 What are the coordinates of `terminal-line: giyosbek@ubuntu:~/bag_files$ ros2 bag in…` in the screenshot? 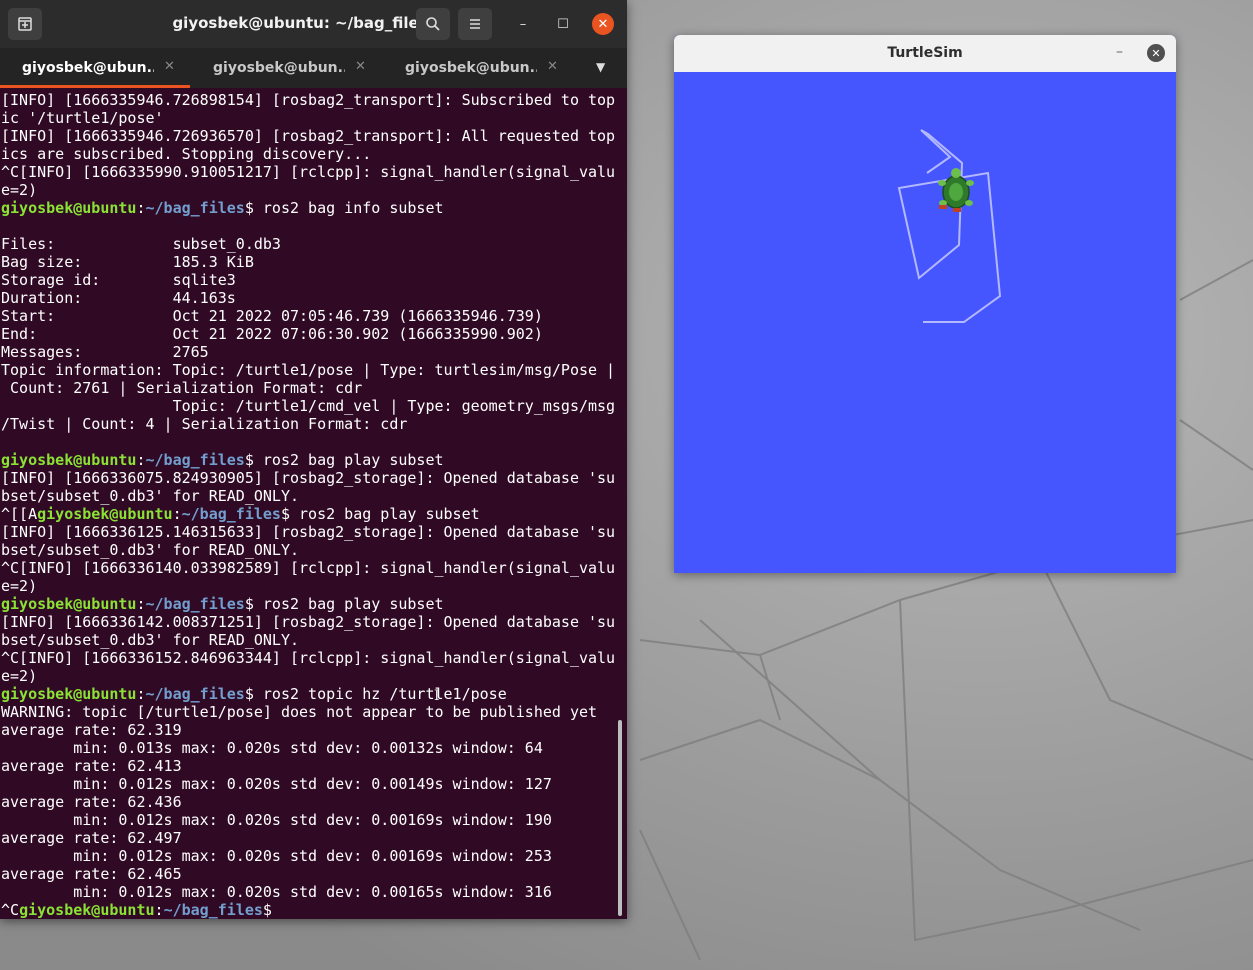 It's located at (310, 208).